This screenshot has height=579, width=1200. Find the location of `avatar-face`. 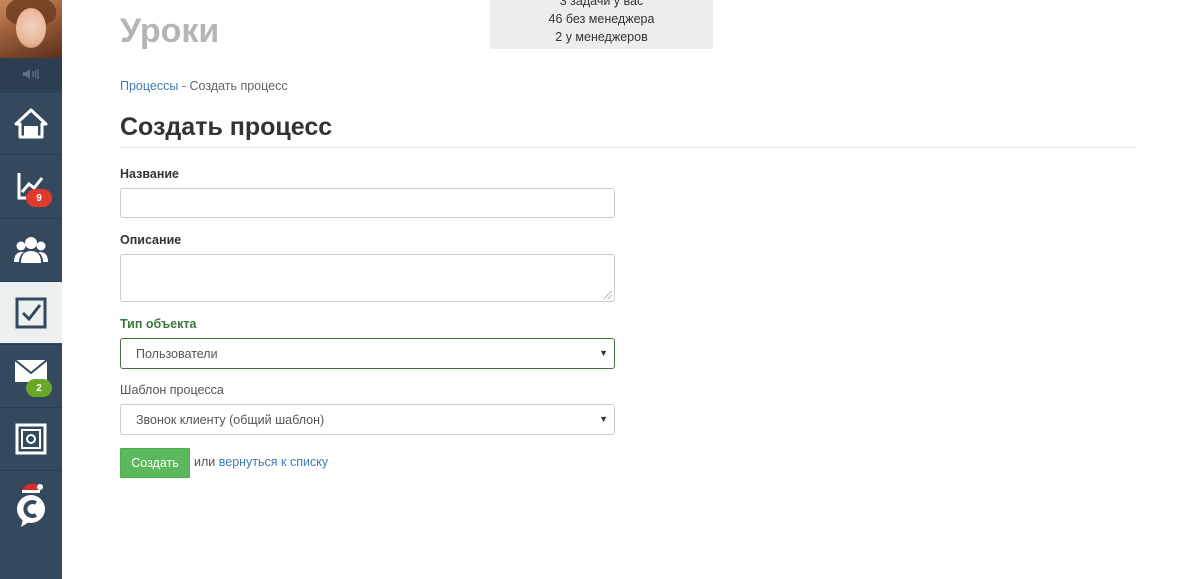

avatar-face is located at coordinates (31, 28).